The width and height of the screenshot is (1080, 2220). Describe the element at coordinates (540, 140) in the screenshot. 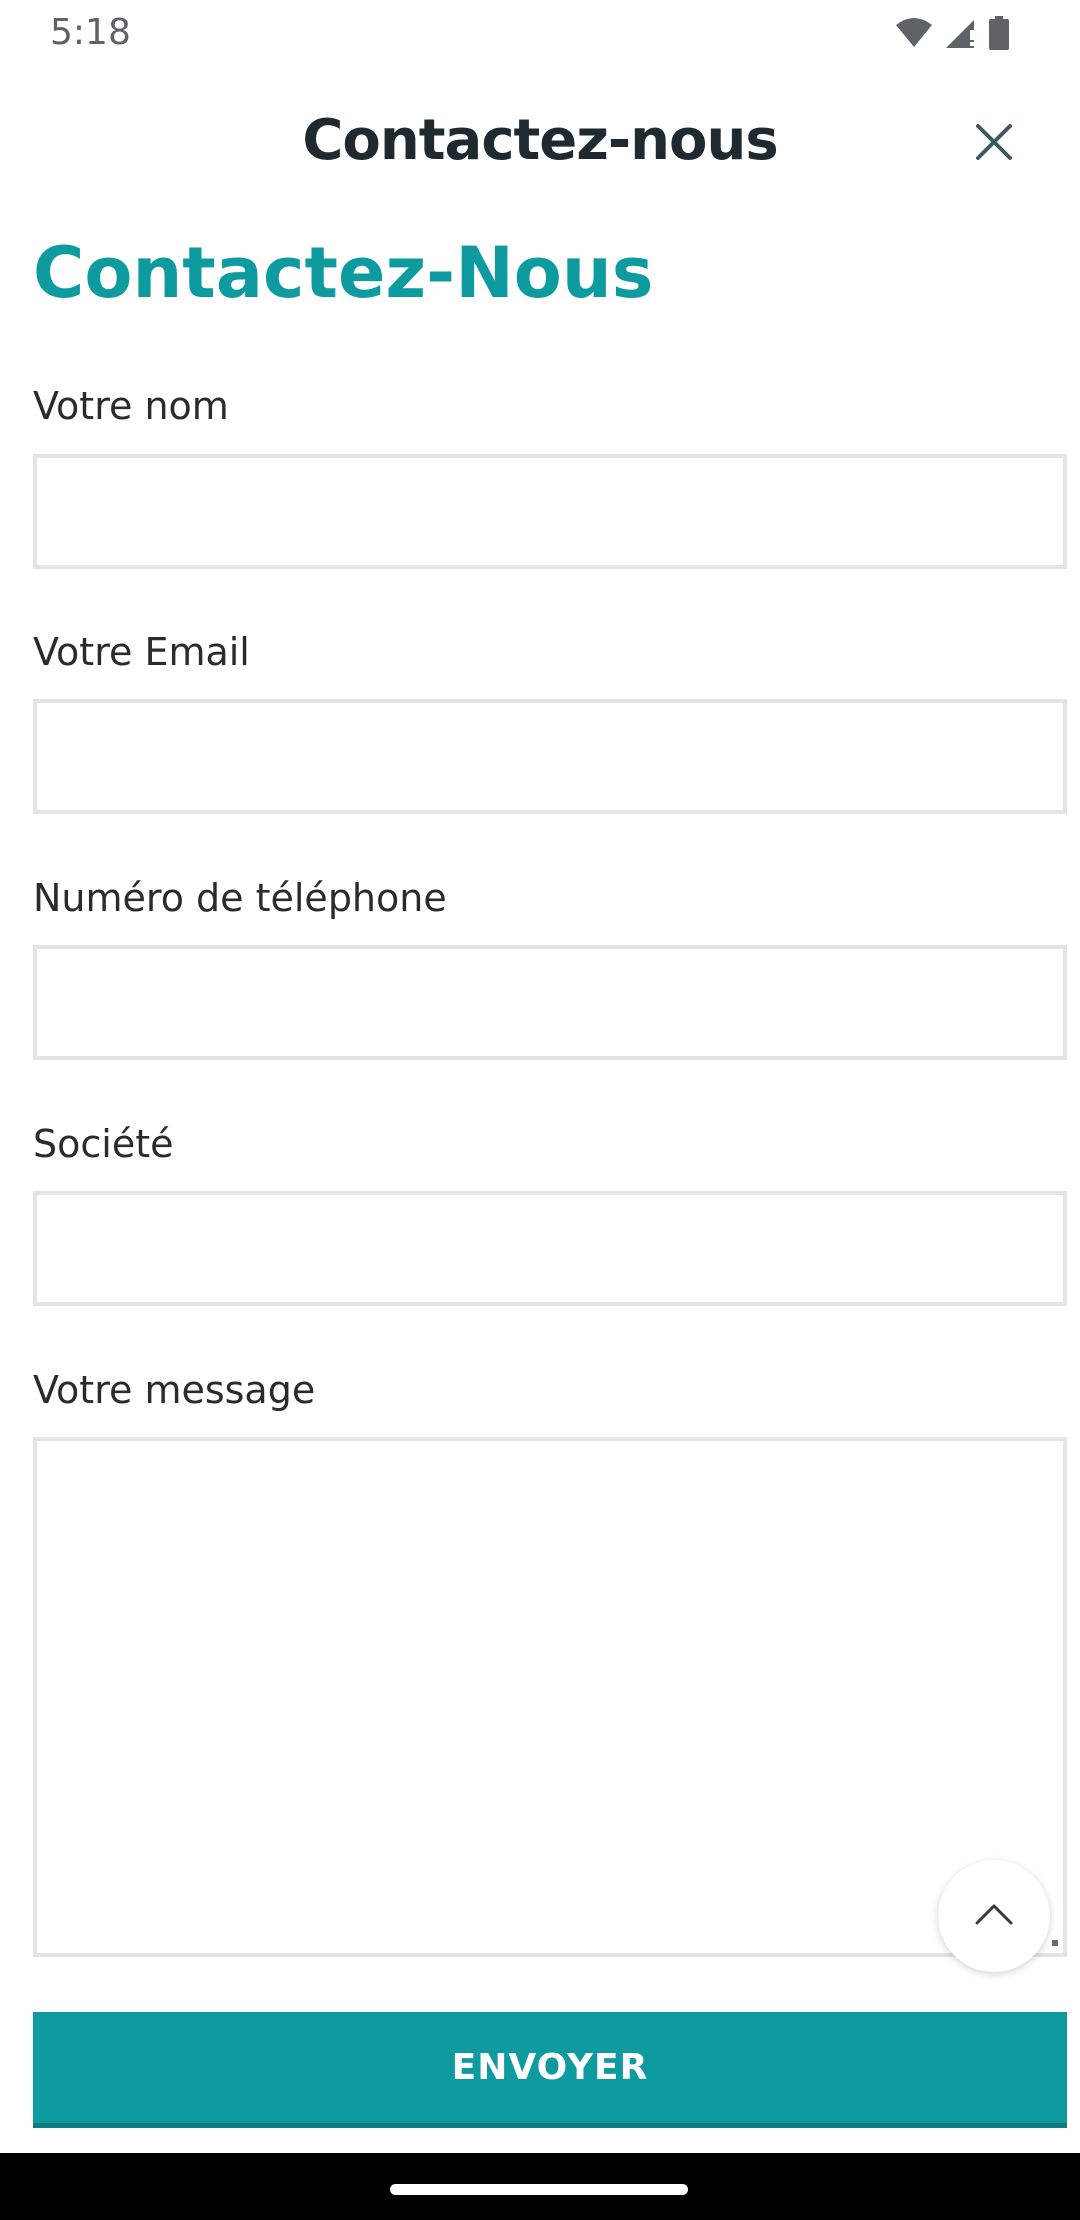

I see `header-title: Contactez-nous` at that location.